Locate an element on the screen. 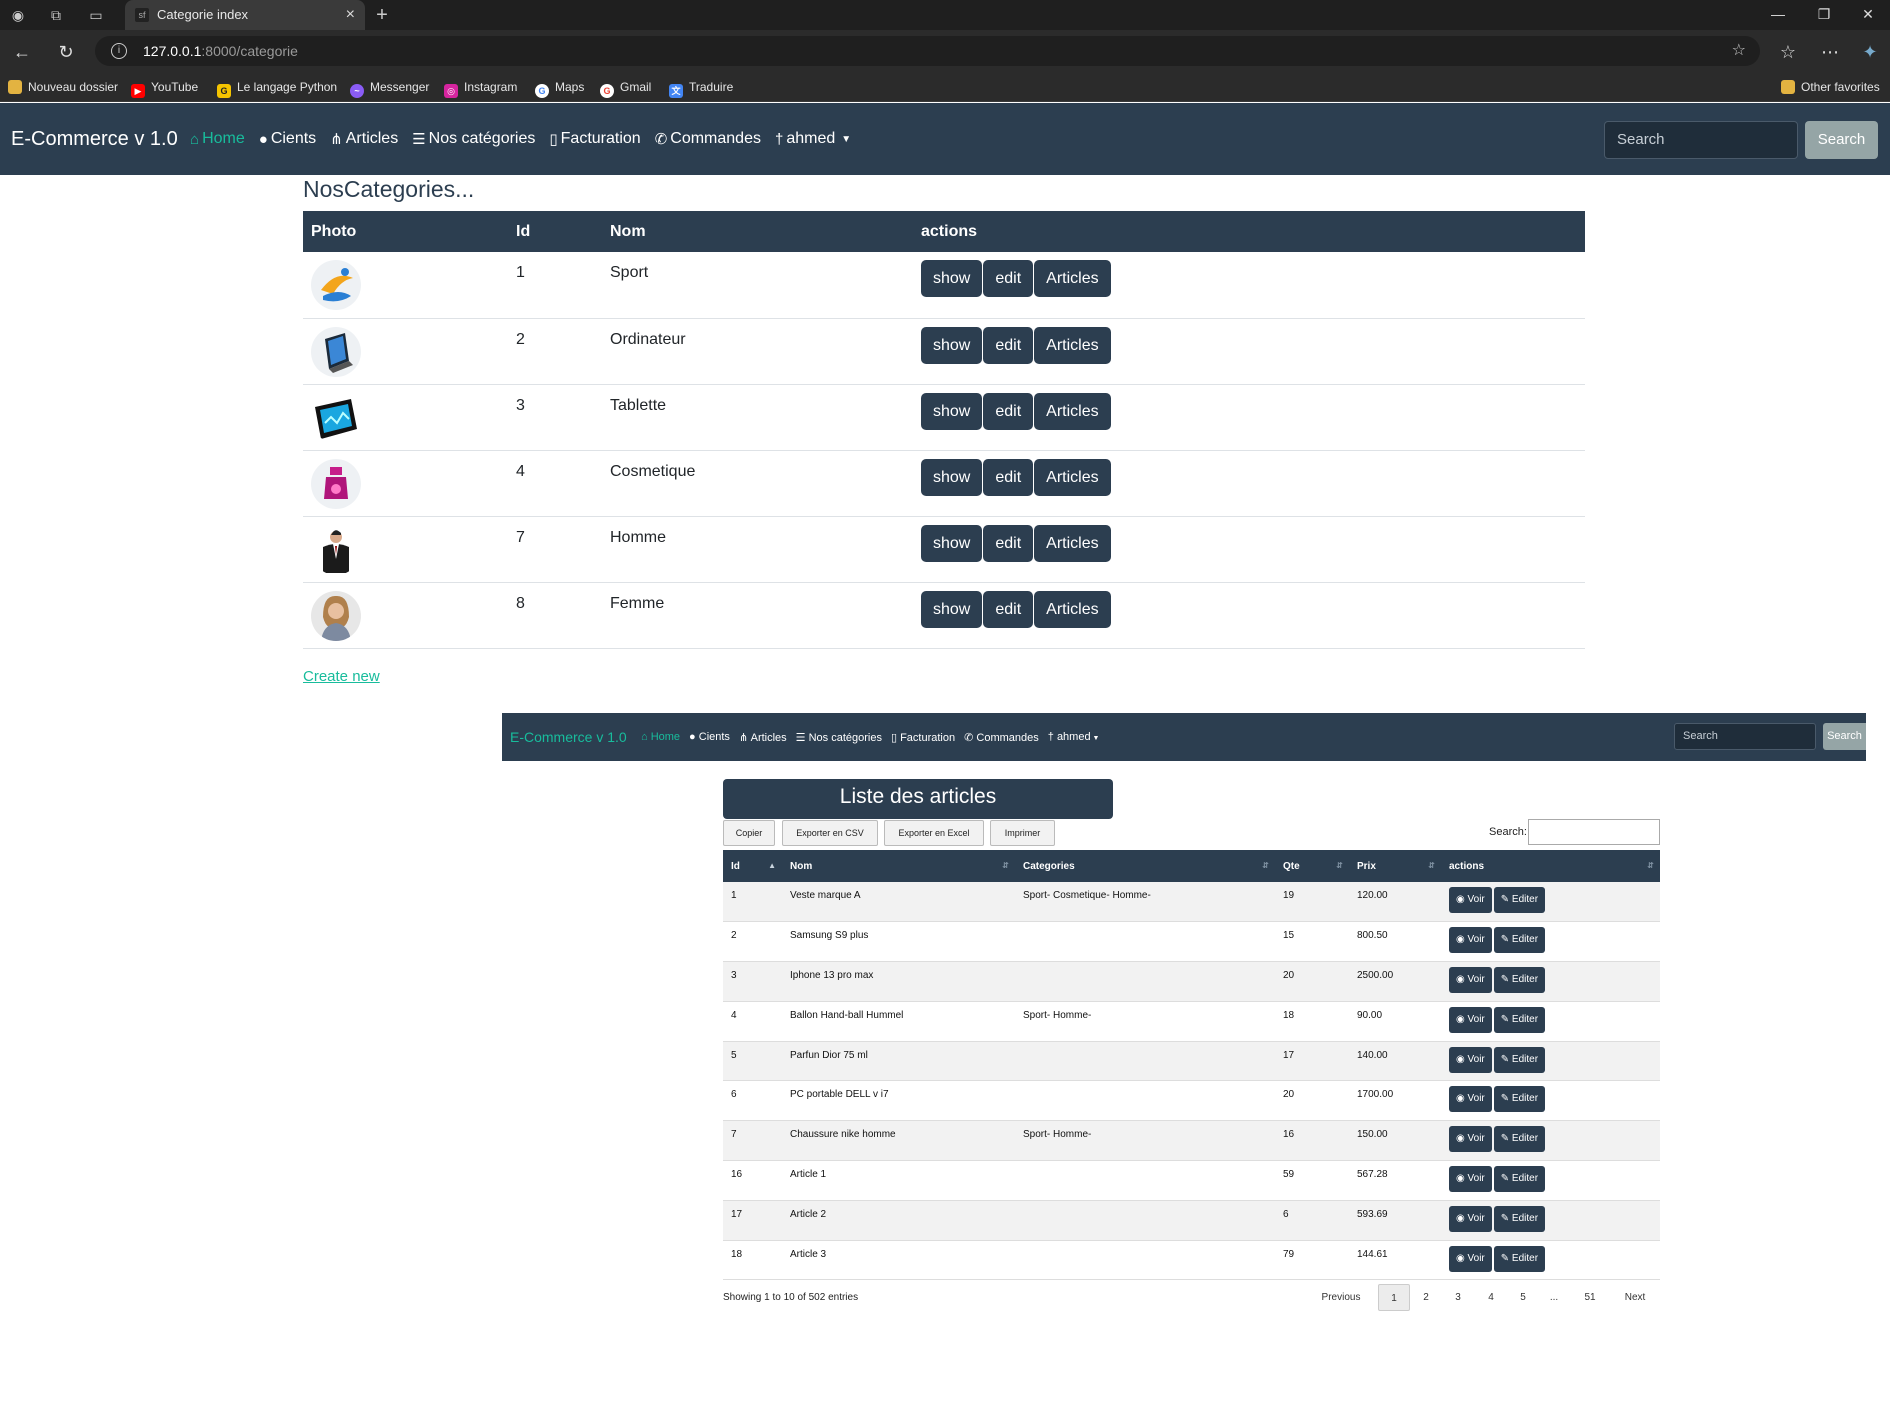 The height and width of the screenshot is (1417, 1890). bookmark-python: G Le langage Python is located at coordinates (277, 87).